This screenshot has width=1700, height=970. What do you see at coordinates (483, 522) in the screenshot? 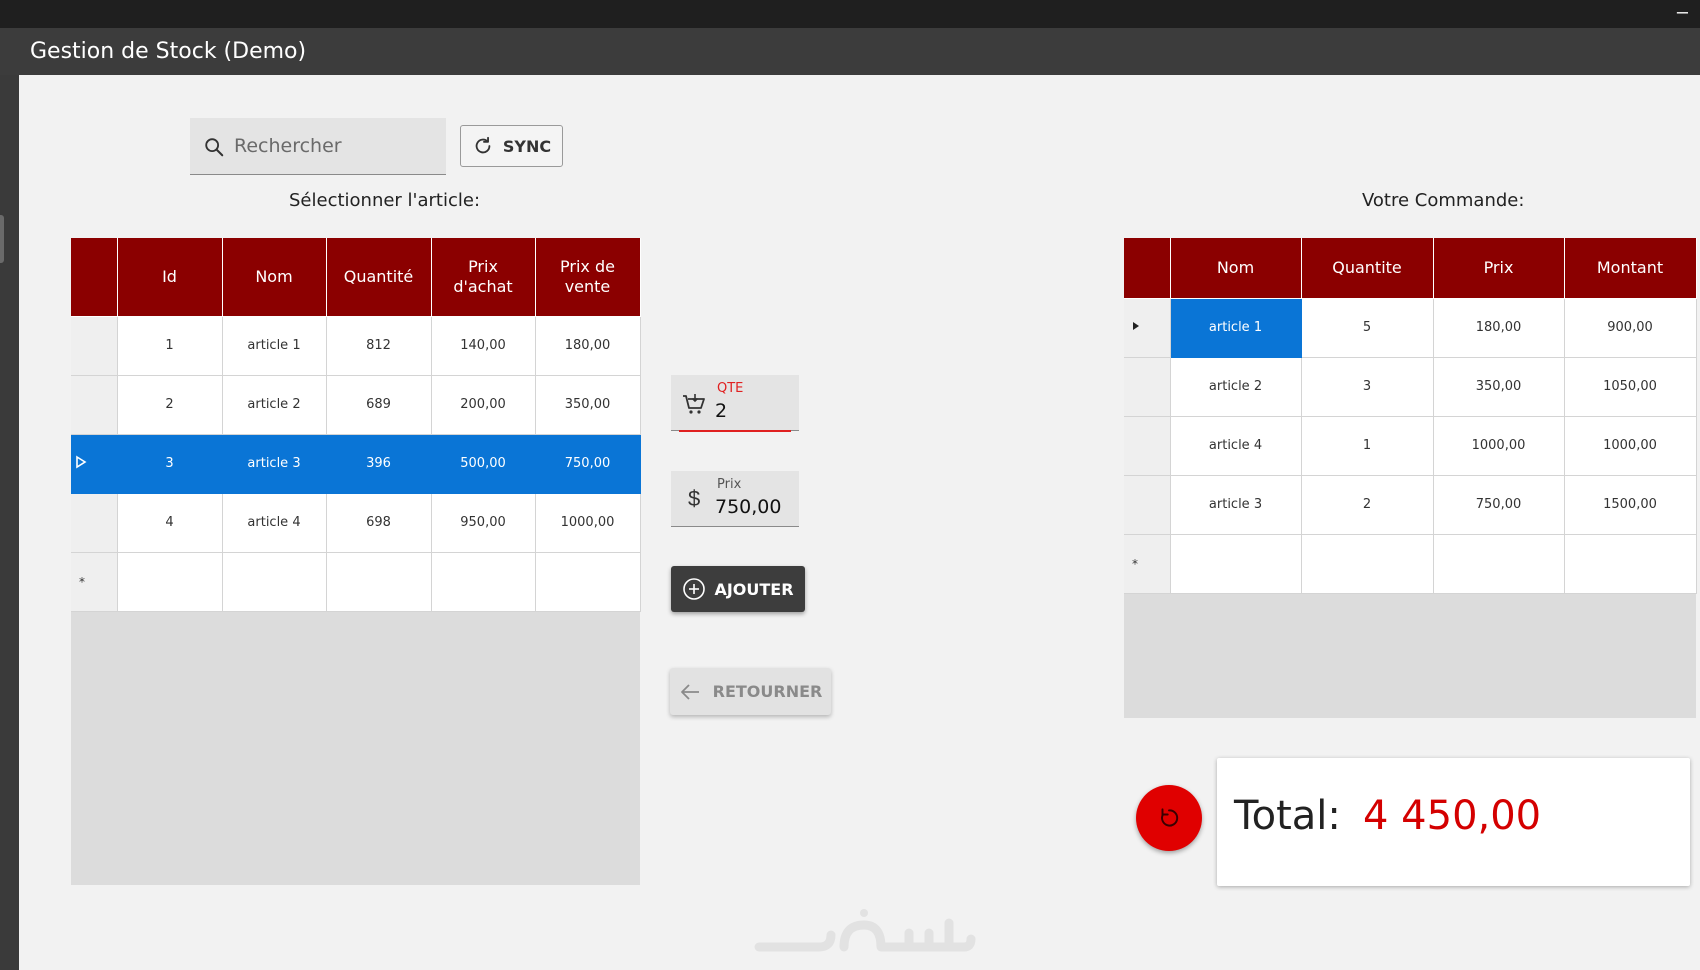
I see `cell-prix-achat: 950,00` at bounding box center [483, 522].